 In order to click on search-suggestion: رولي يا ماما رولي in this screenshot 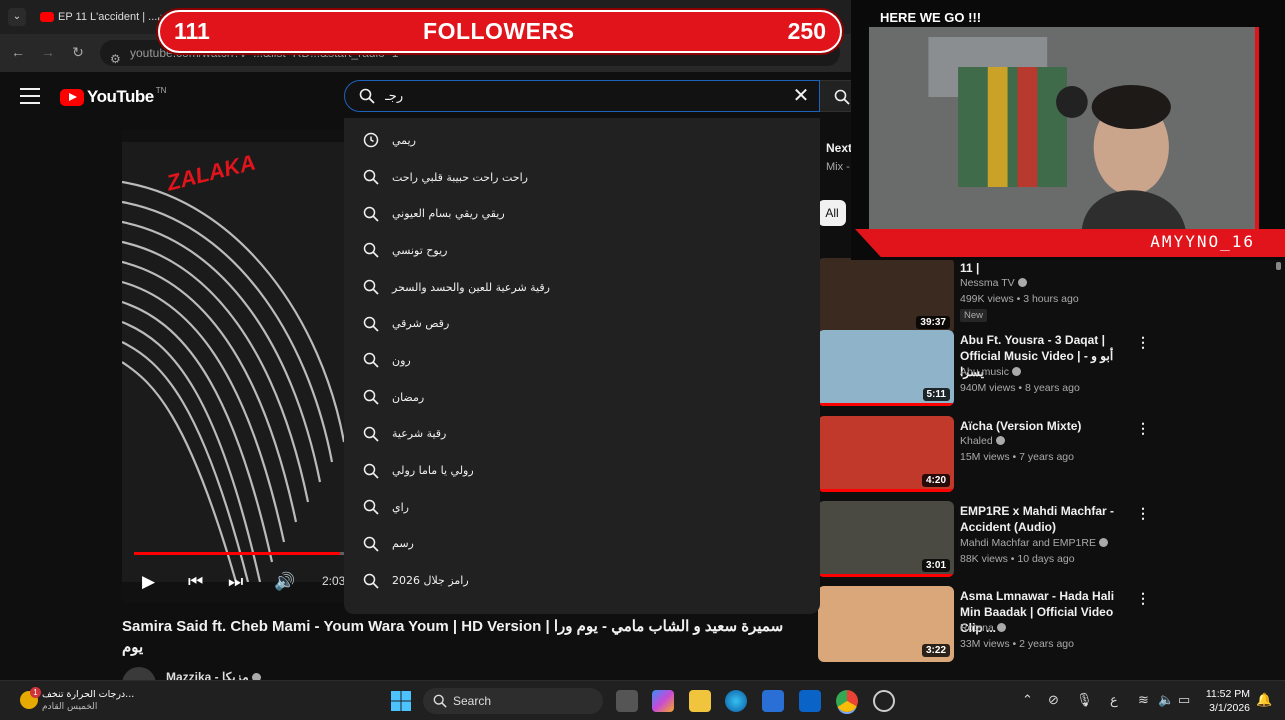, I will do `click(582, 470)`.